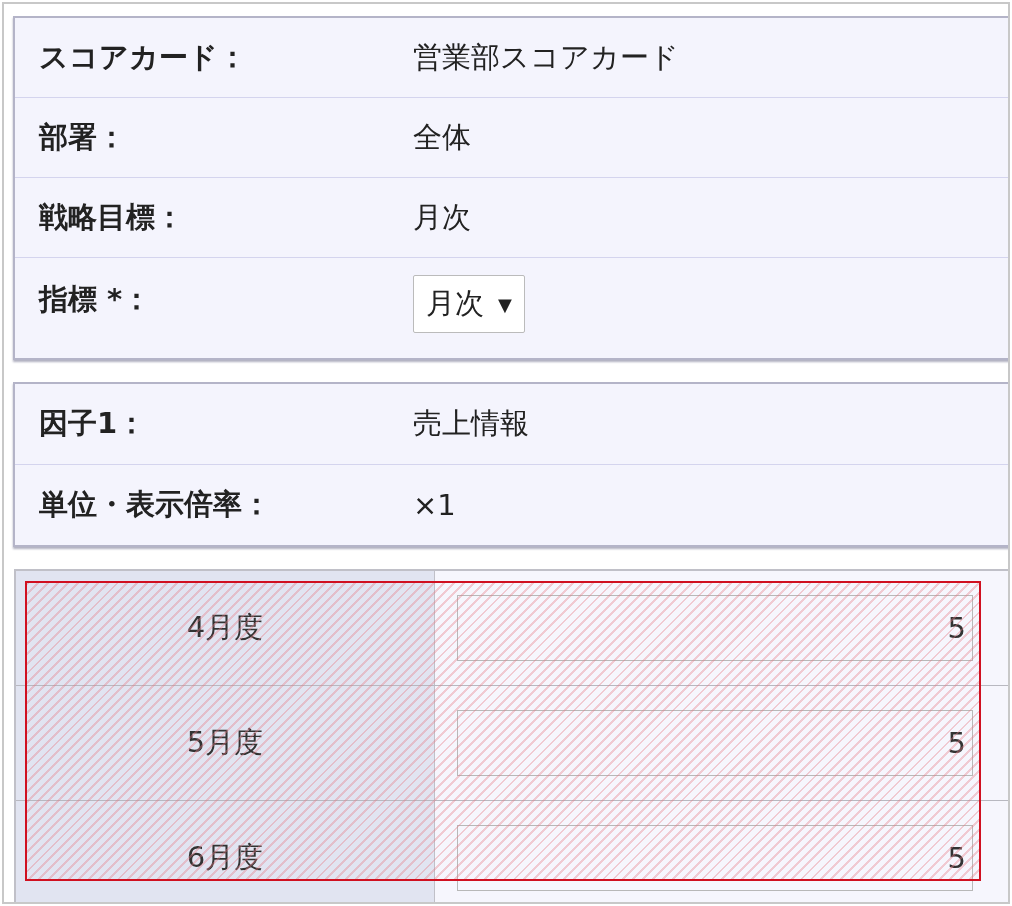 The width and height of the screenshot is (1012, 906). I want to click on field-value: ×1, so click(434, 505).